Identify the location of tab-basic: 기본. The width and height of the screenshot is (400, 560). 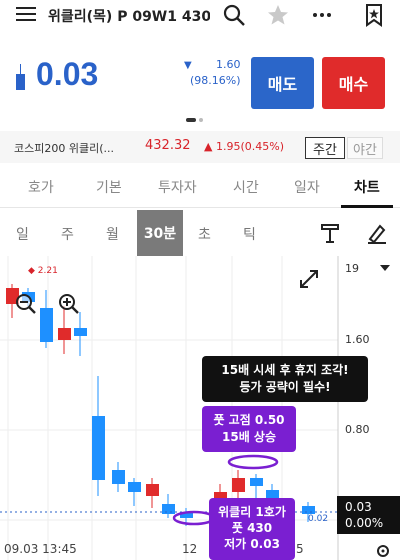
(109, 187).